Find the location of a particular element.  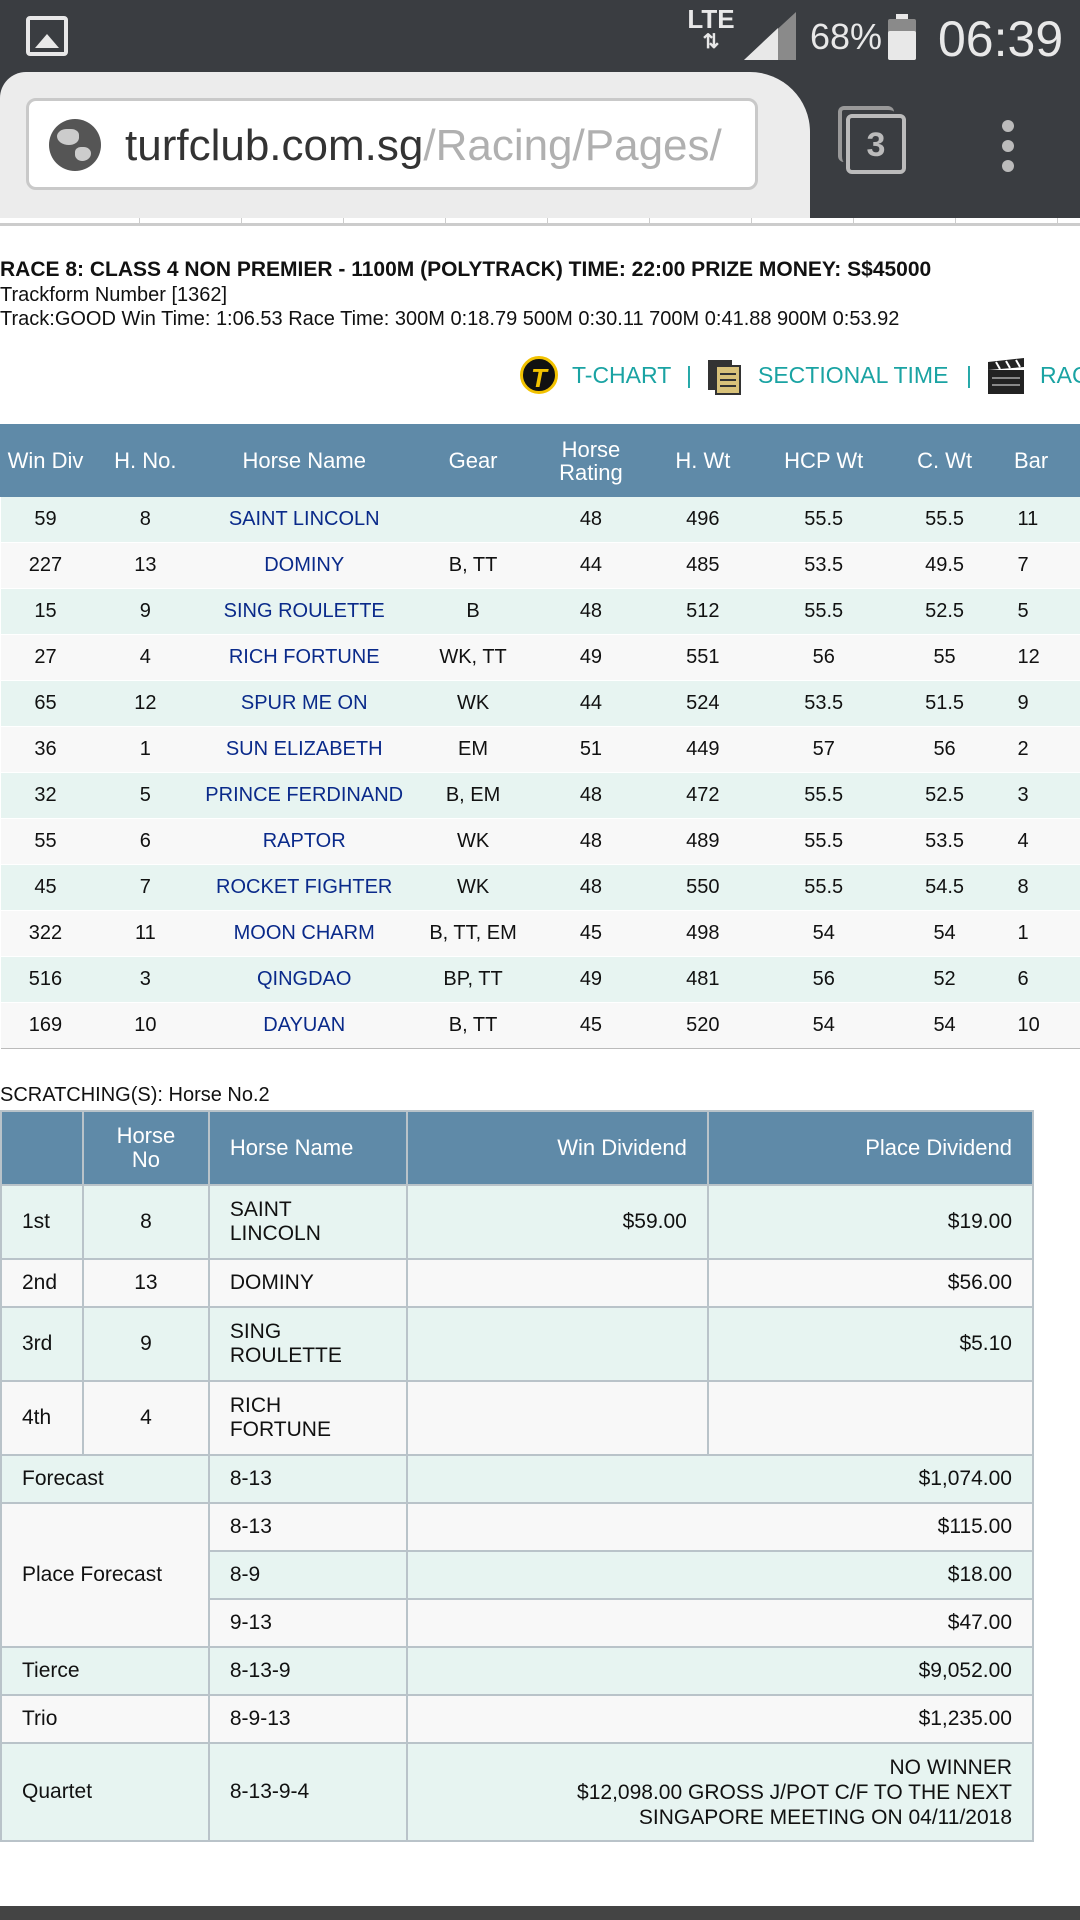

results-row: 65 12 SPUR ME ON WK 44 524 53.5 51.5 9 is located at coordinates (540, 703).